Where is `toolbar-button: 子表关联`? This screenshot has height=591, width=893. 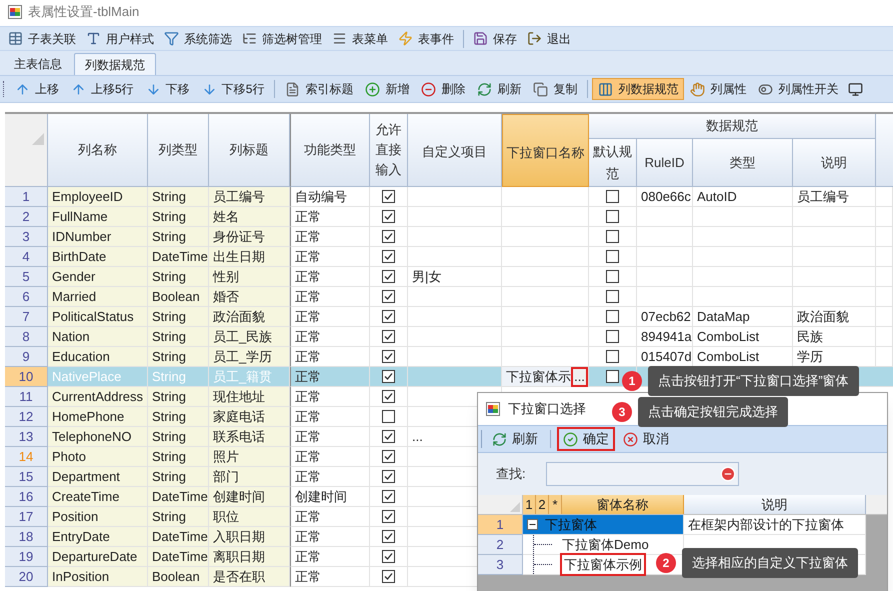
toolbar-button: 子表关联 is located at coordinates (42, 39).